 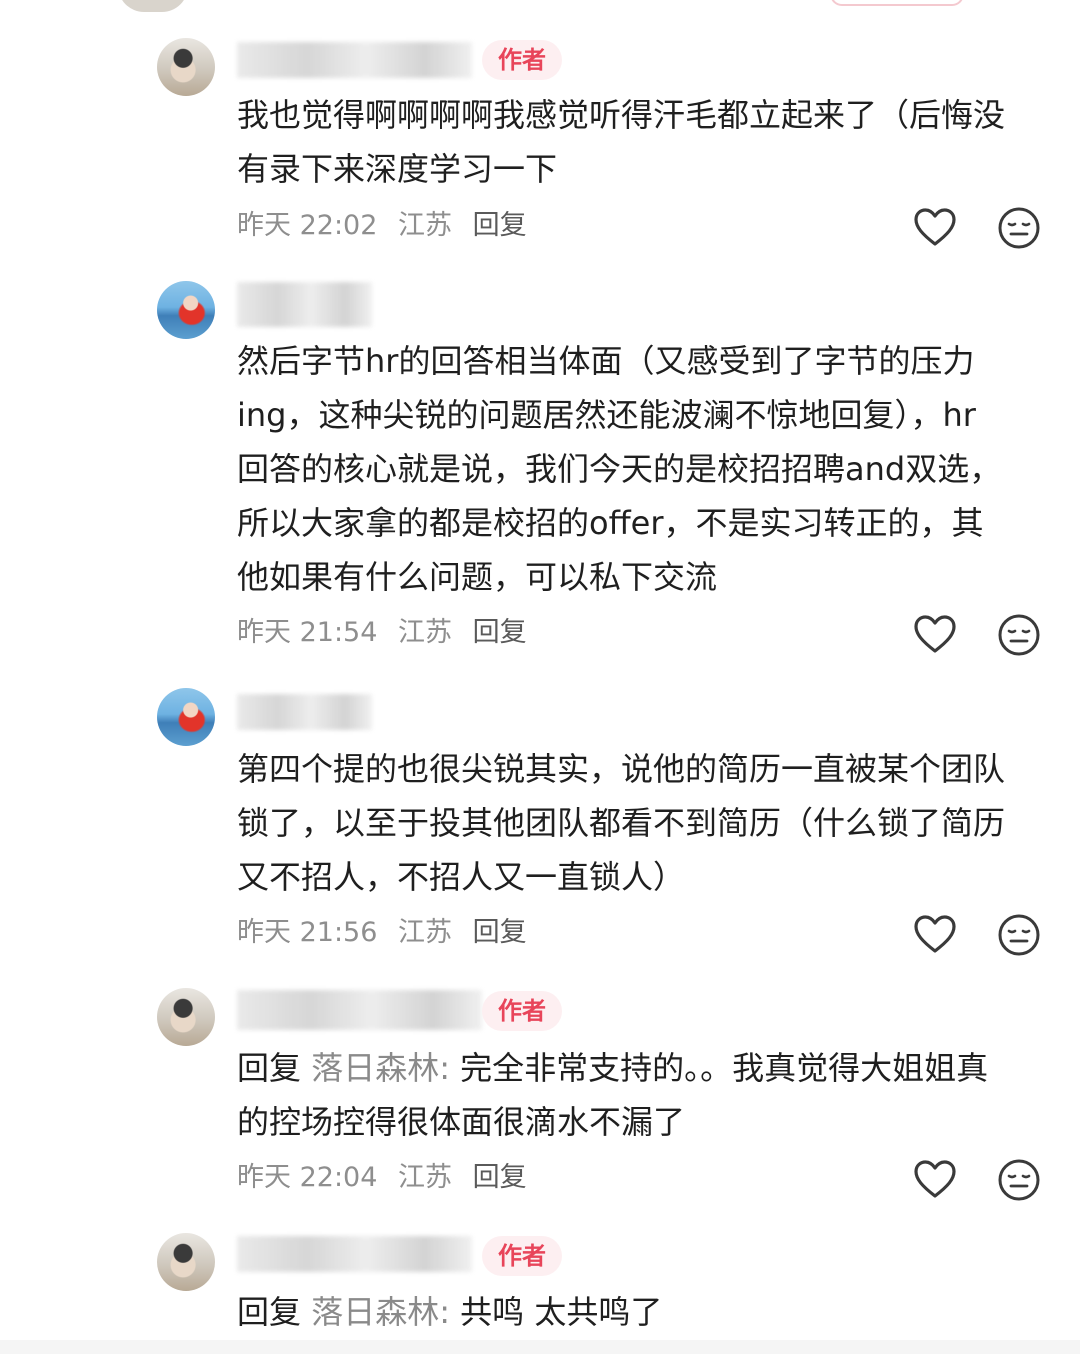 I want to click on comment-text: 我也觉得啊啊啊啊我感觉听得汗毛都立起来了（后悔没有录下来深度学习一下, so click(x=621, y=142).